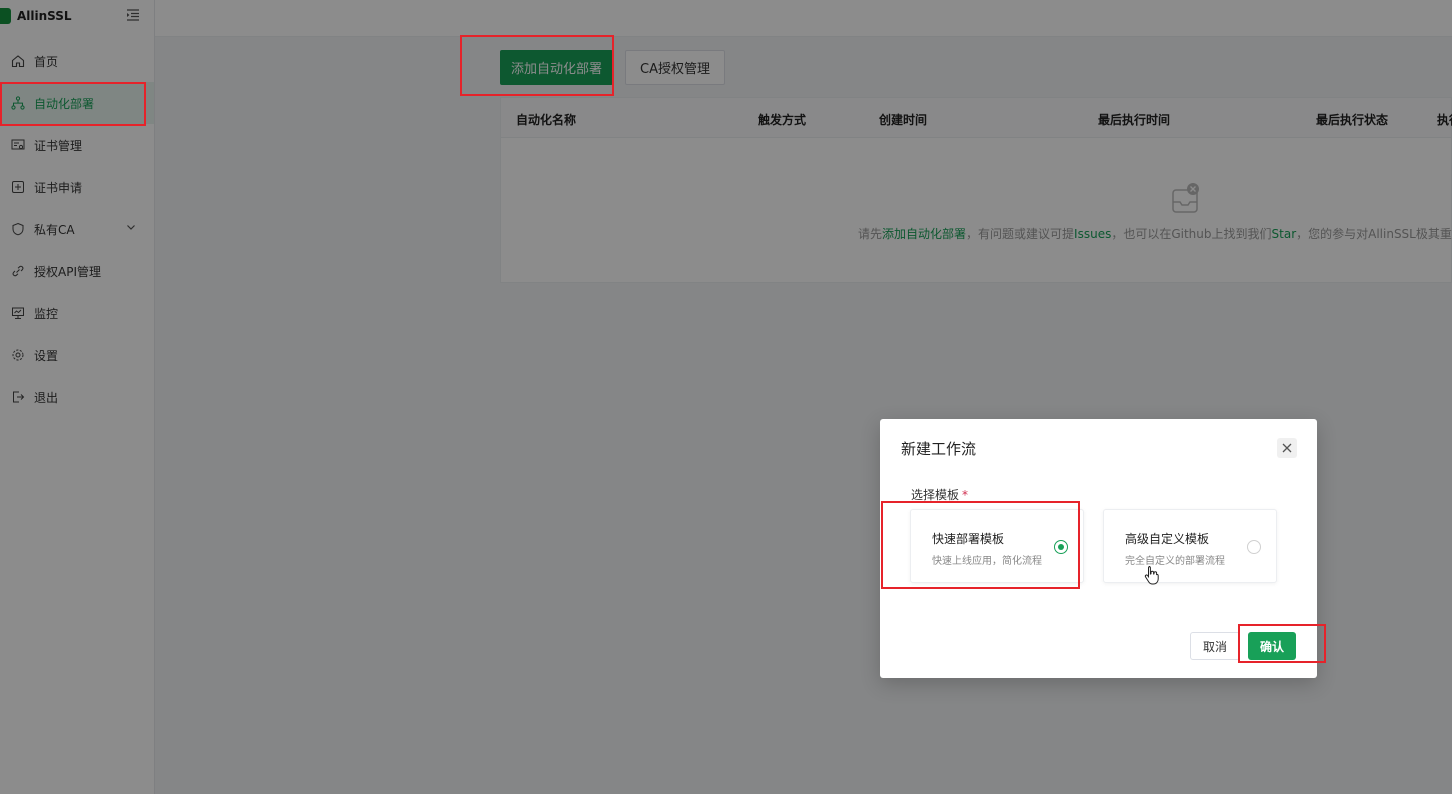  I want to click on close-button, so click(1287, 448).